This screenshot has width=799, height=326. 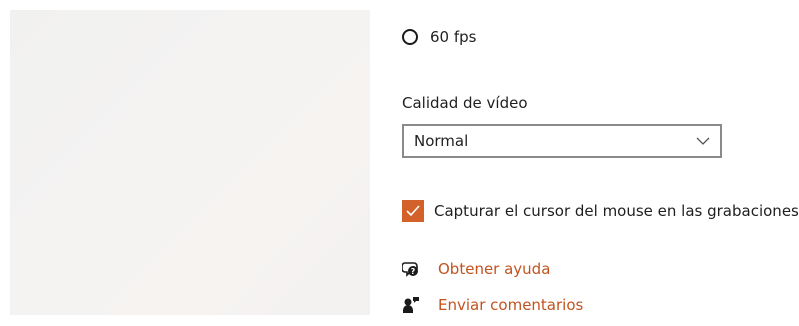 I want to click on send-feedback-link: Enviar comentarios, so click(x=492, y=305).